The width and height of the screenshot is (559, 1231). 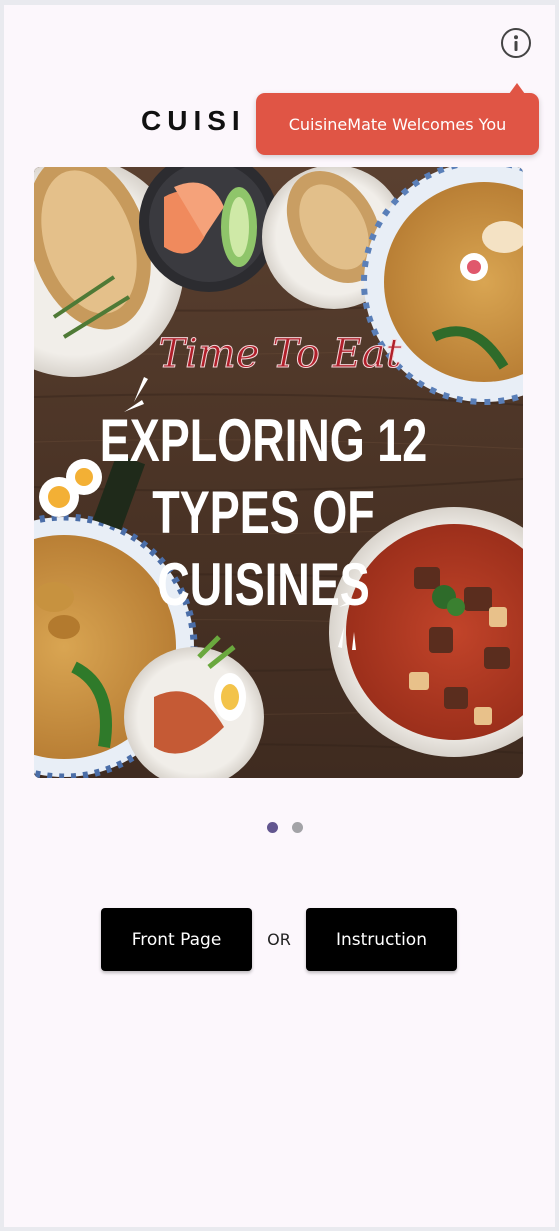 I want to click on info-button, so click(x=516, y=43).